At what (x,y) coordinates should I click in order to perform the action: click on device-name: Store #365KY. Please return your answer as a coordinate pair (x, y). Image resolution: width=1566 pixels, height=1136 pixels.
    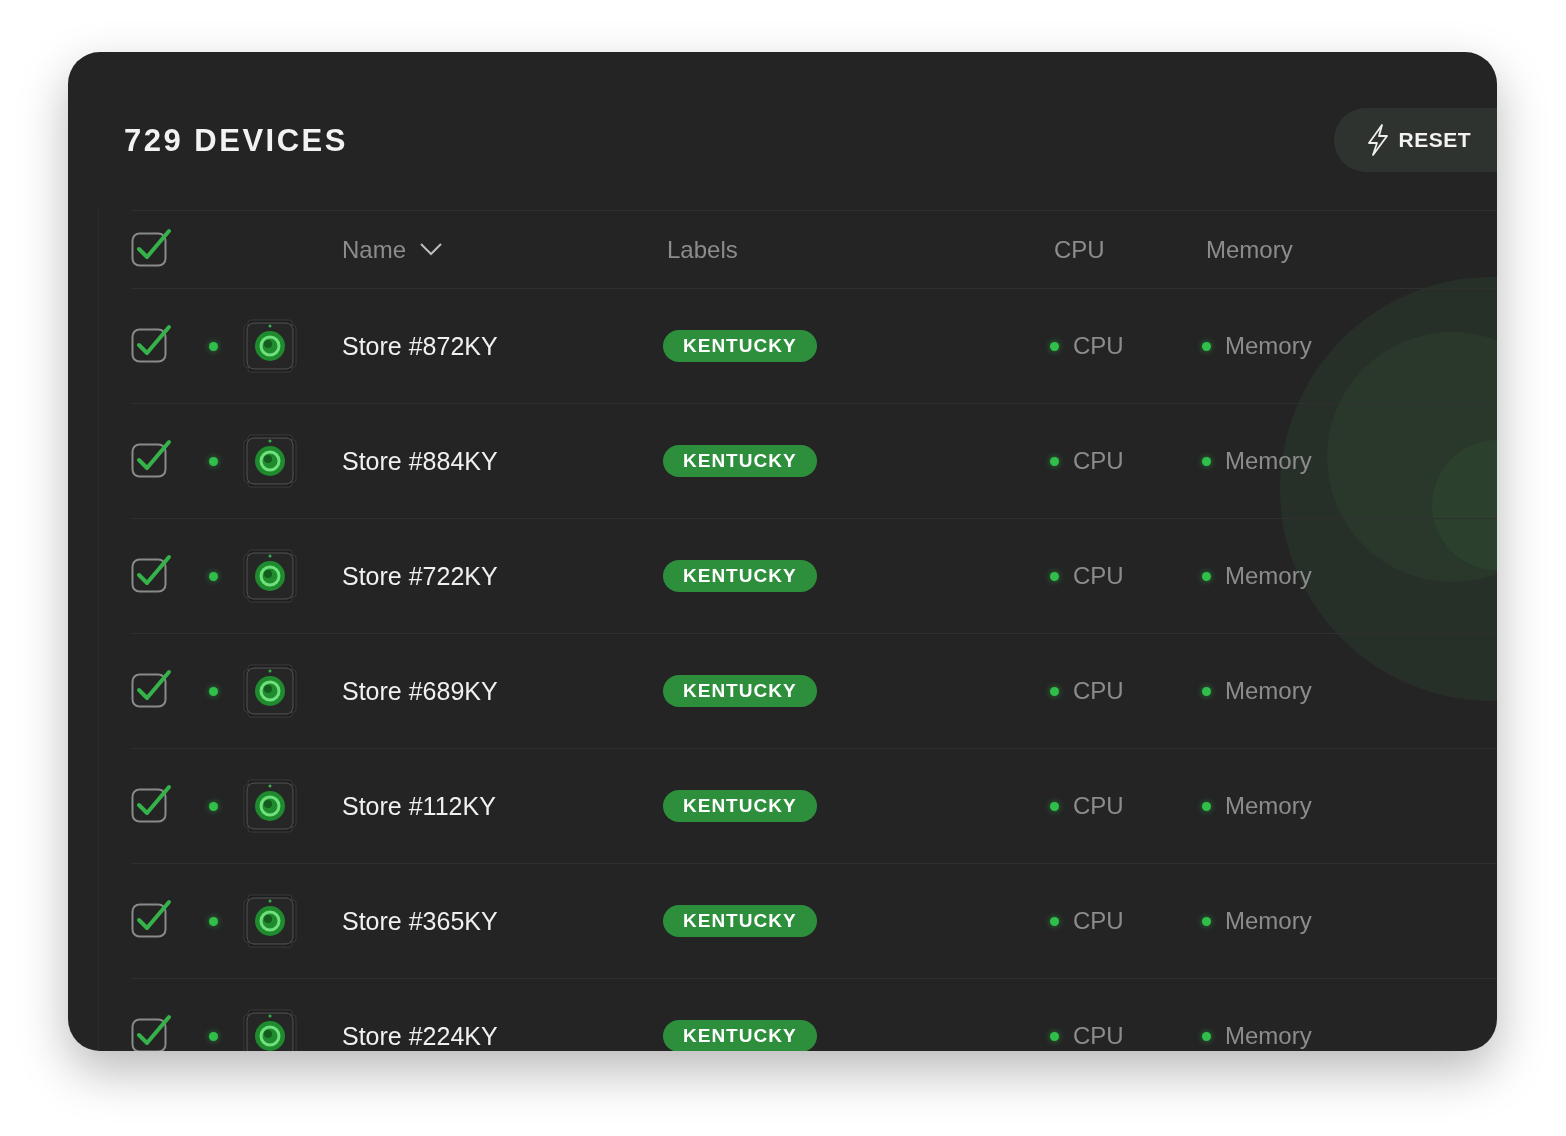
    Looking at the image, I should click on (502, 921).